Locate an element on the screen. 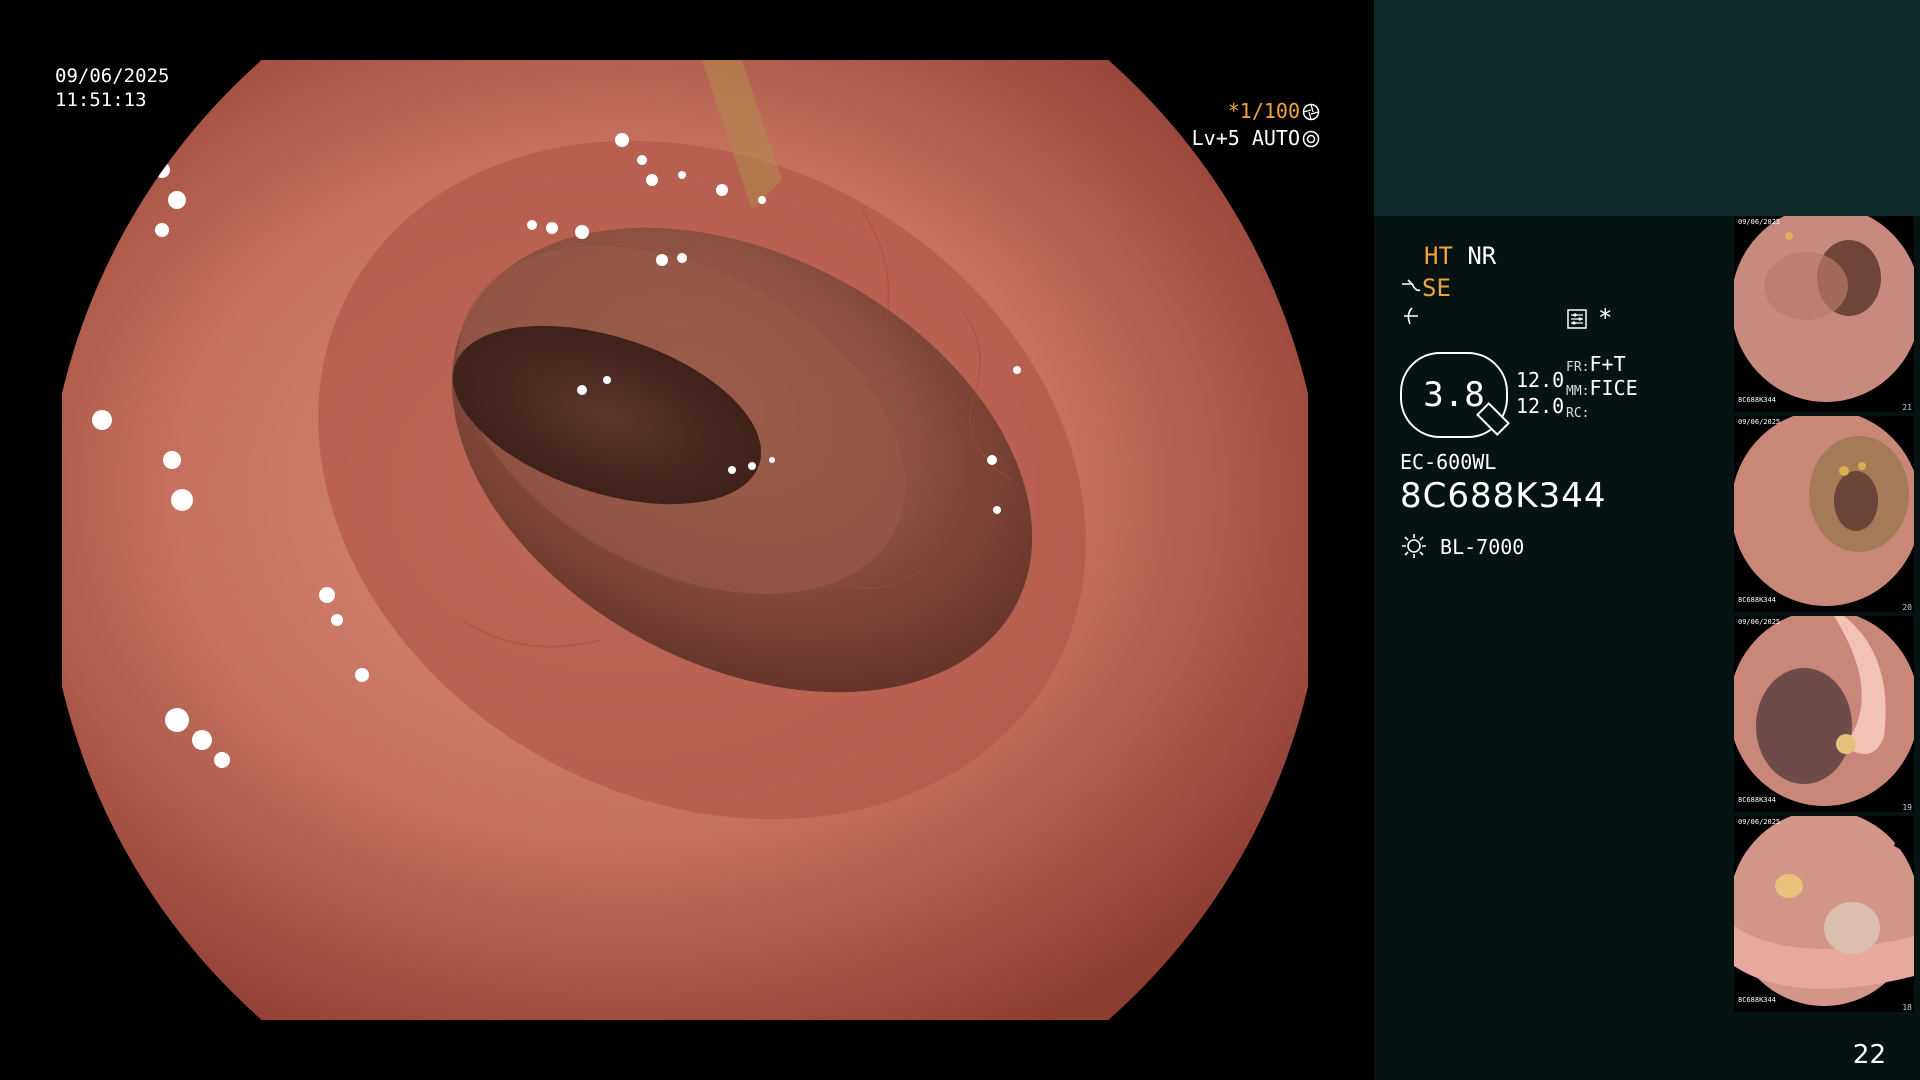  date-text: 09/06/2025 is located at coordinates (112, 76).